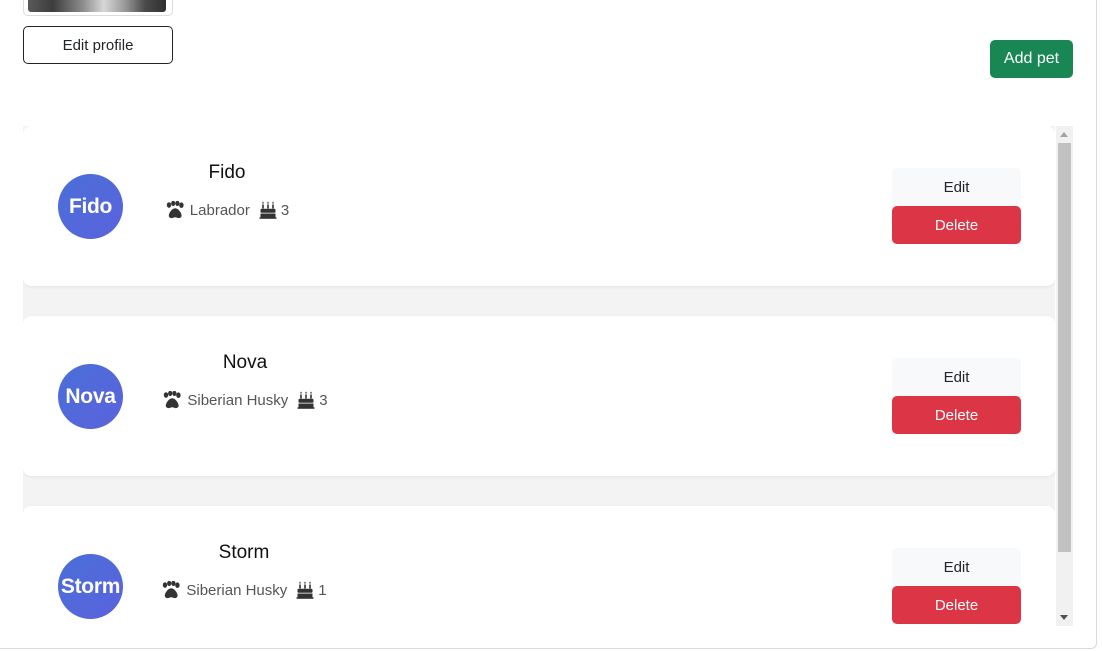 Image resolution: width=1102 pixels, height=651 pixels. What do you see at coordinates (244, 552) in the screenshot?
I see `pet-name: Storm` at bounding box center [244, 552].